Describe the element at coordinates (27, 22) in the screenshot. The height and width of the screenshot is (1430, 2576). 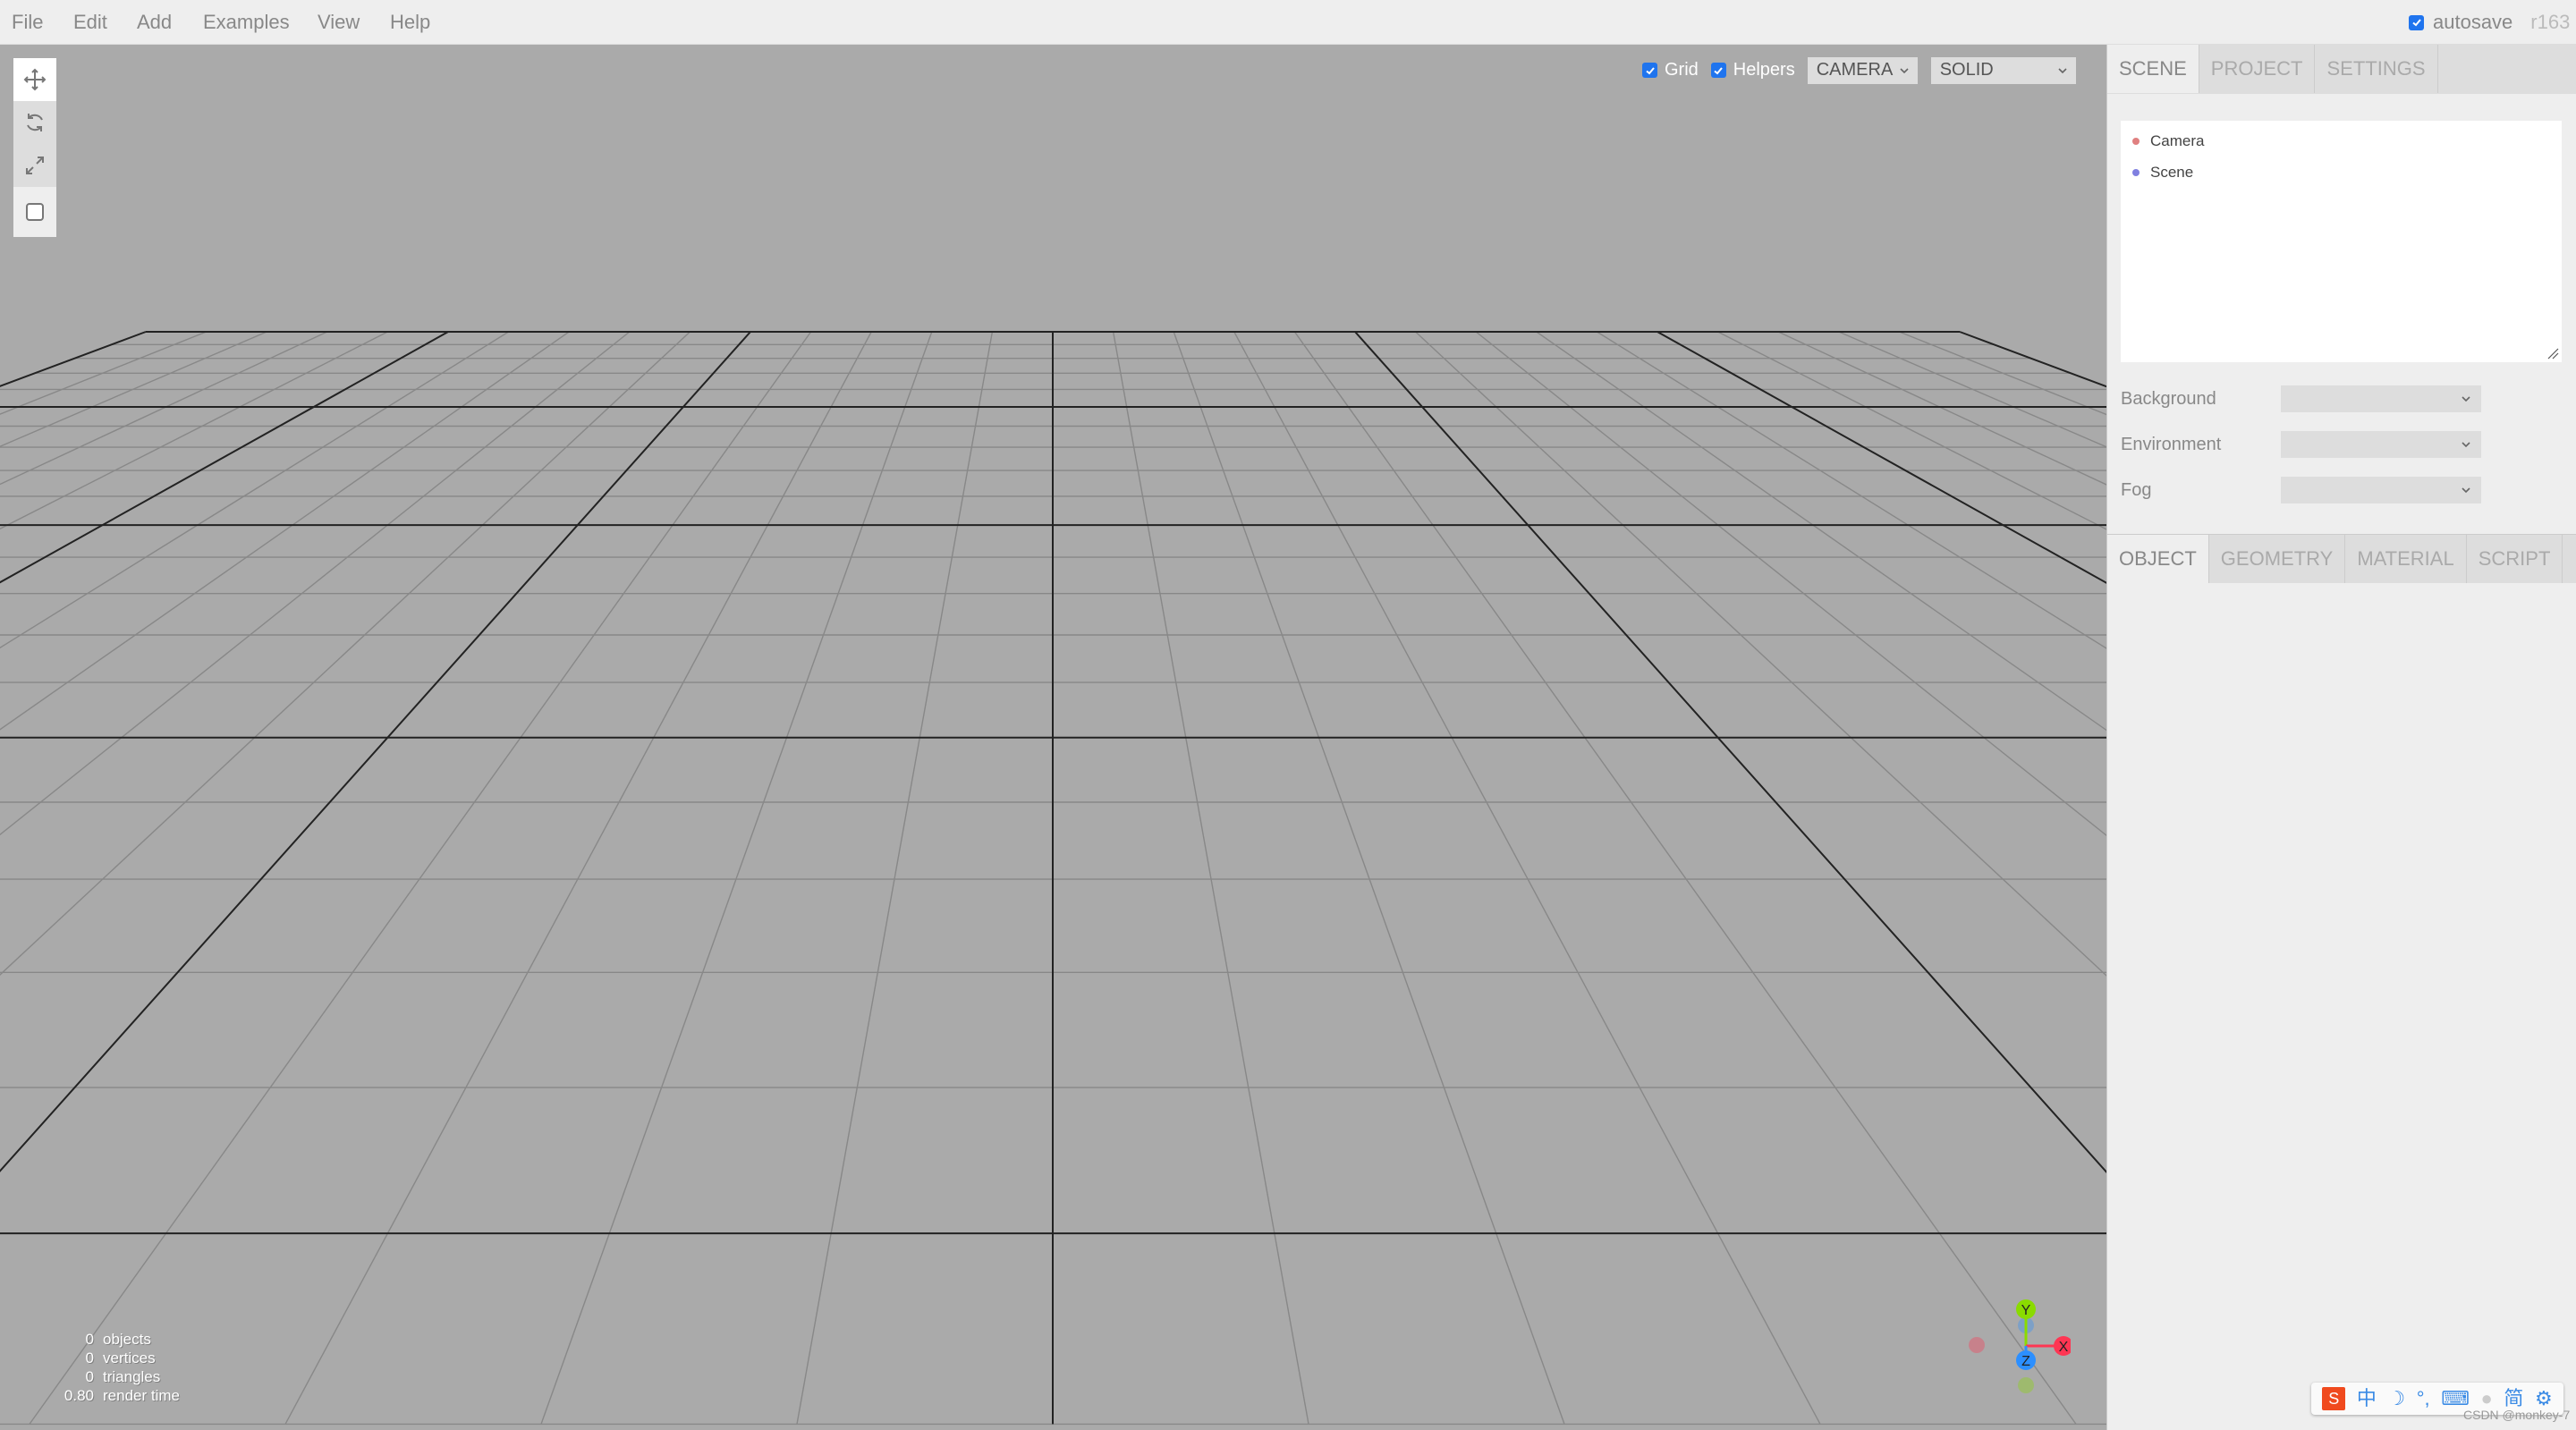
I see `menu-file: File` at that location.